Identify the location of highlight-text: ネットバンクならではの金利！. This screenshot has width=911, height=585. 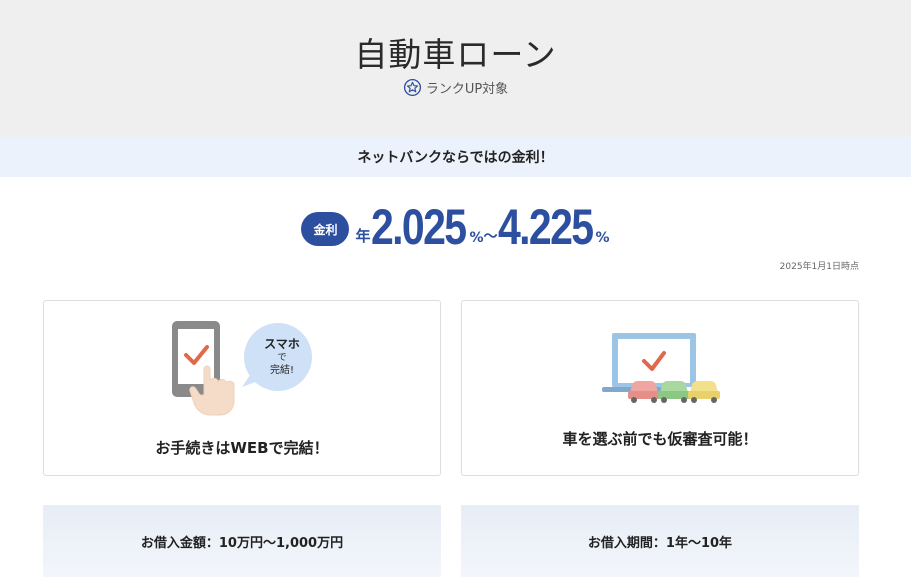
(455, 158).